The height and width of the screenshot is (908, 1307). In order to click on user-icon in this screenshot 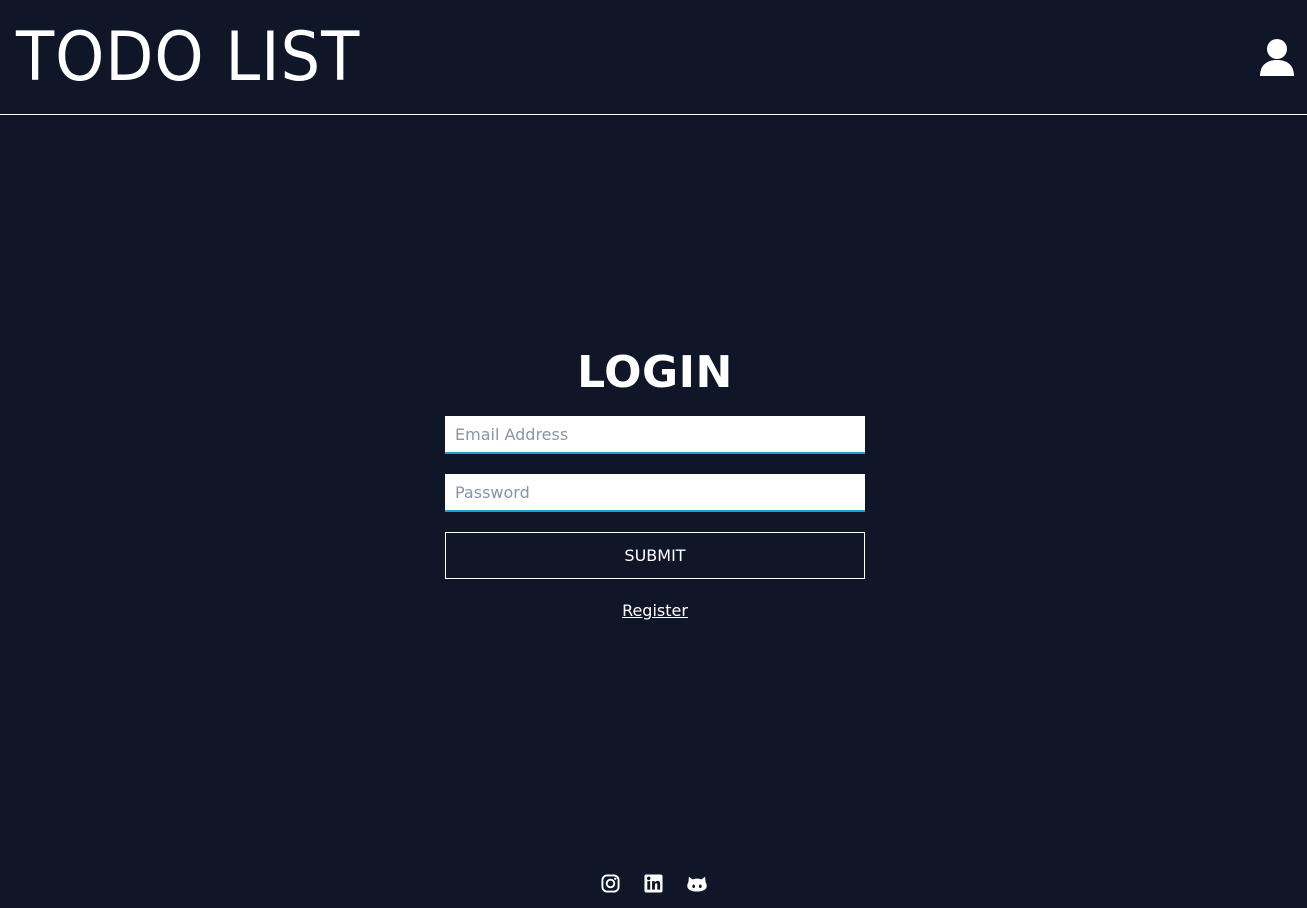, I will do `click(1277, 57)`.